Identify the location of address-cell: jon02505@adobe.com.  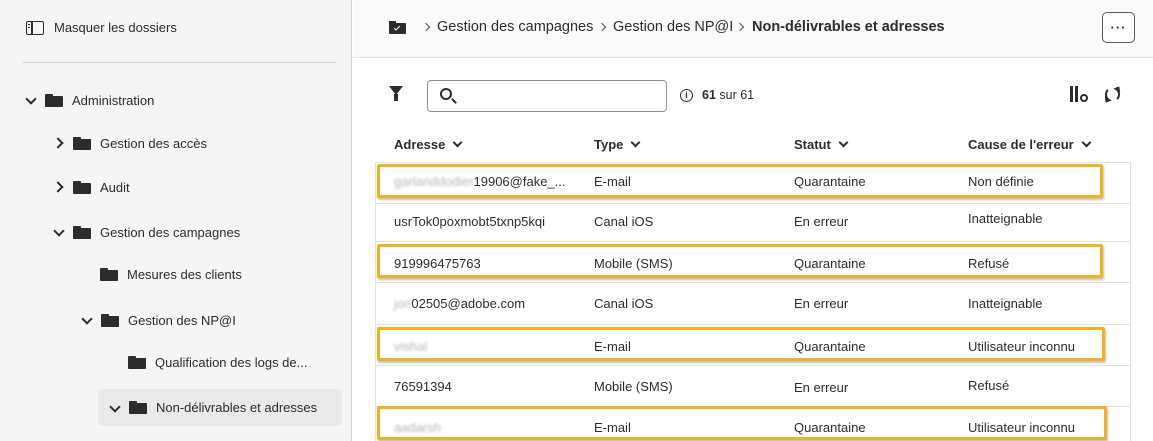
(459, 303).